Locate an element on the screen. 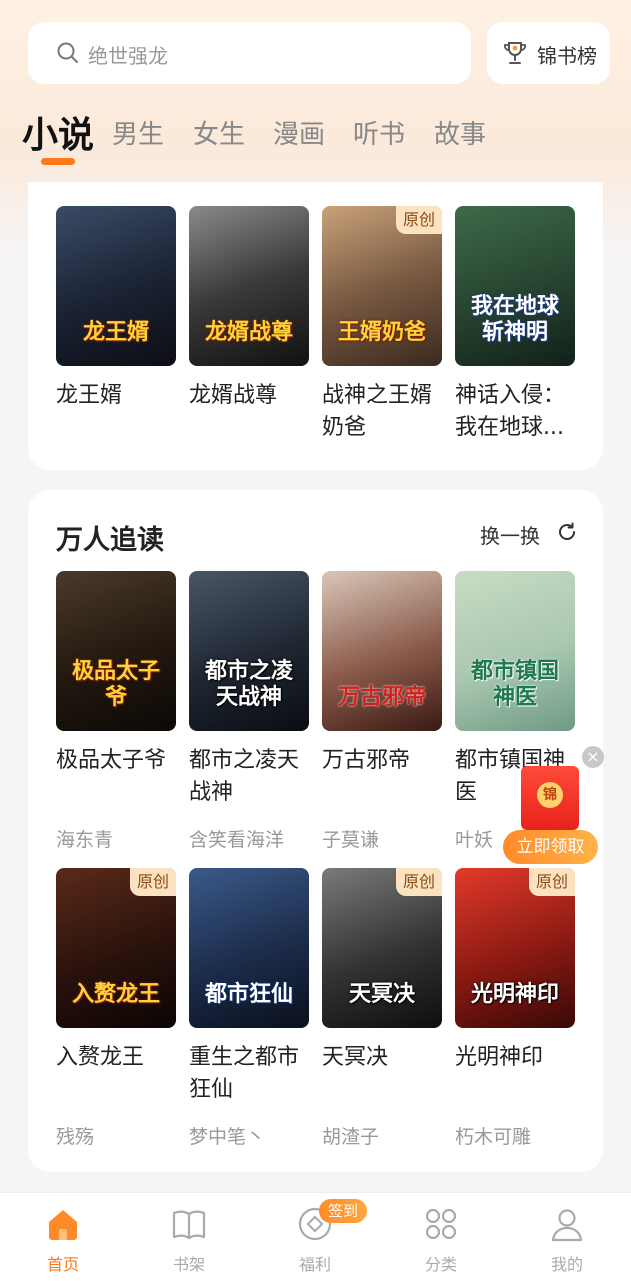 This screenshot has height=1281, width=631. book-author: 胡渣子 is located at coordinates (351, 1137).